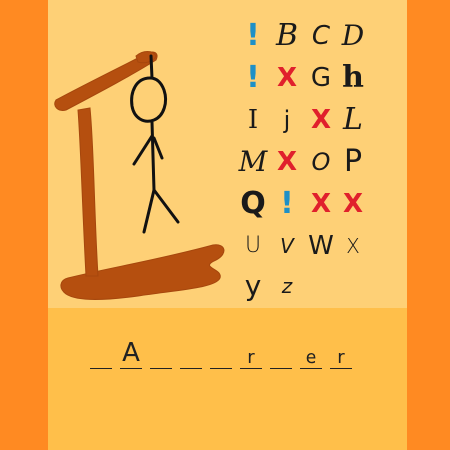  What do you see at coordinates (321, 78) in the screenshot?
I see `letter-g: G` at bounding box center [321, 78].